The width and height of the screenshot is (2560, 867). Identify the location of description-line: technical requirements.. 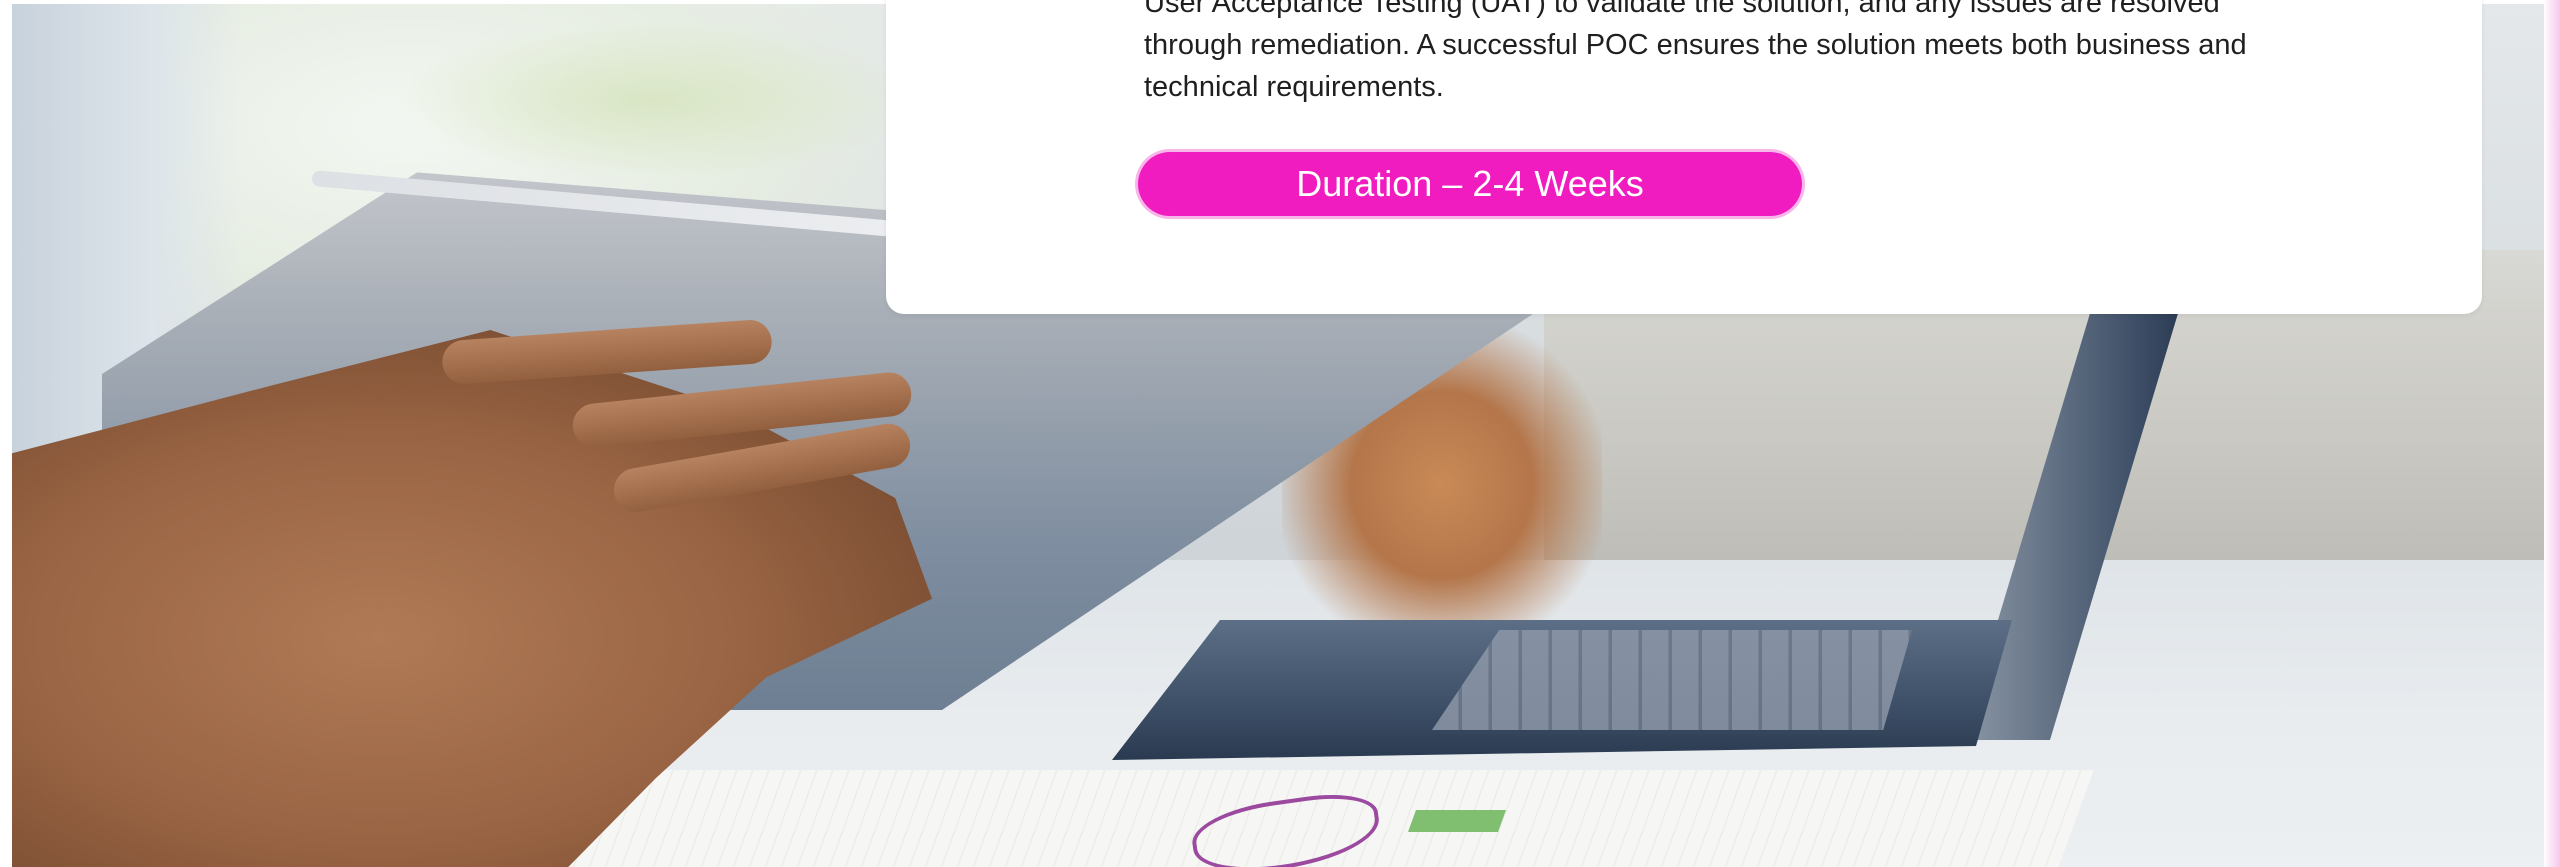
(1294, 87).